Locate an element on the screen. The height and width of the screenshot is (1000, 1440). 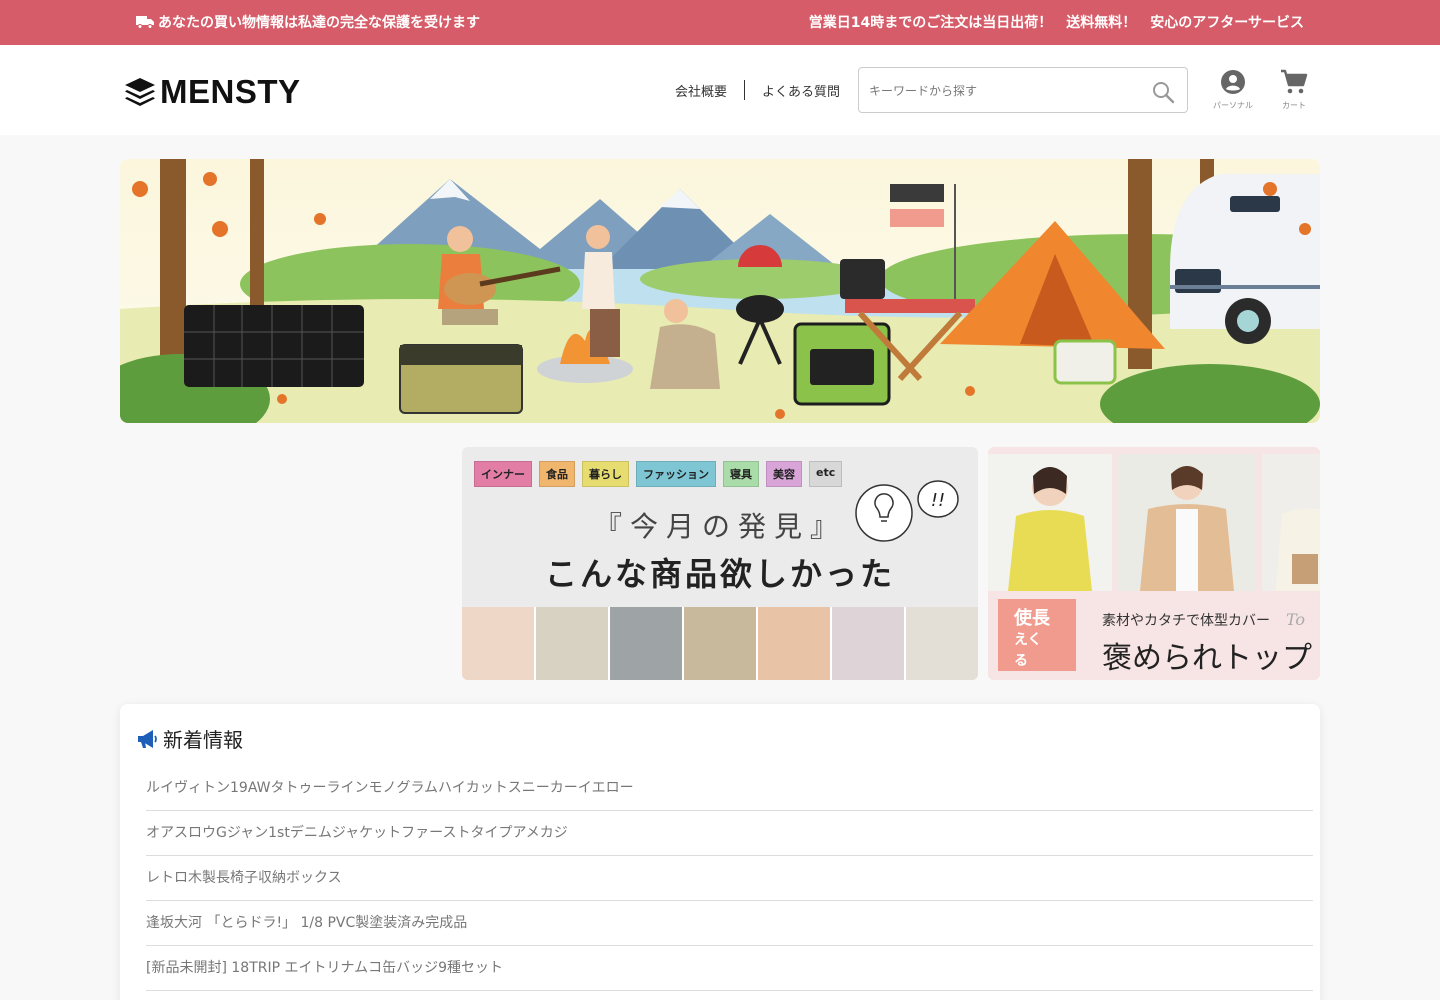
photo-skin-patch is located at coordinates (795, 643).